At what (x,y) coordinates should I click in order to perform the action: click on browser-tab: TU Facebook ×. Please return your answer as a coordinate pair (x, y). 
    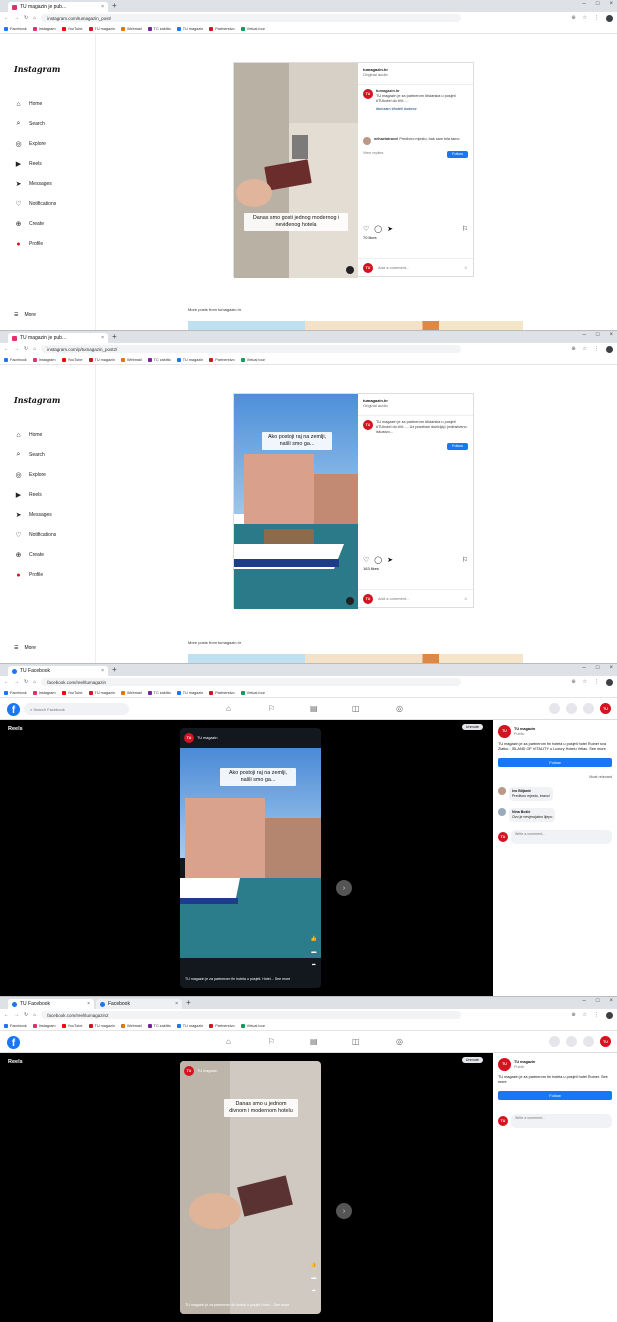
    Looking at the image, I should click on (51, 1004).